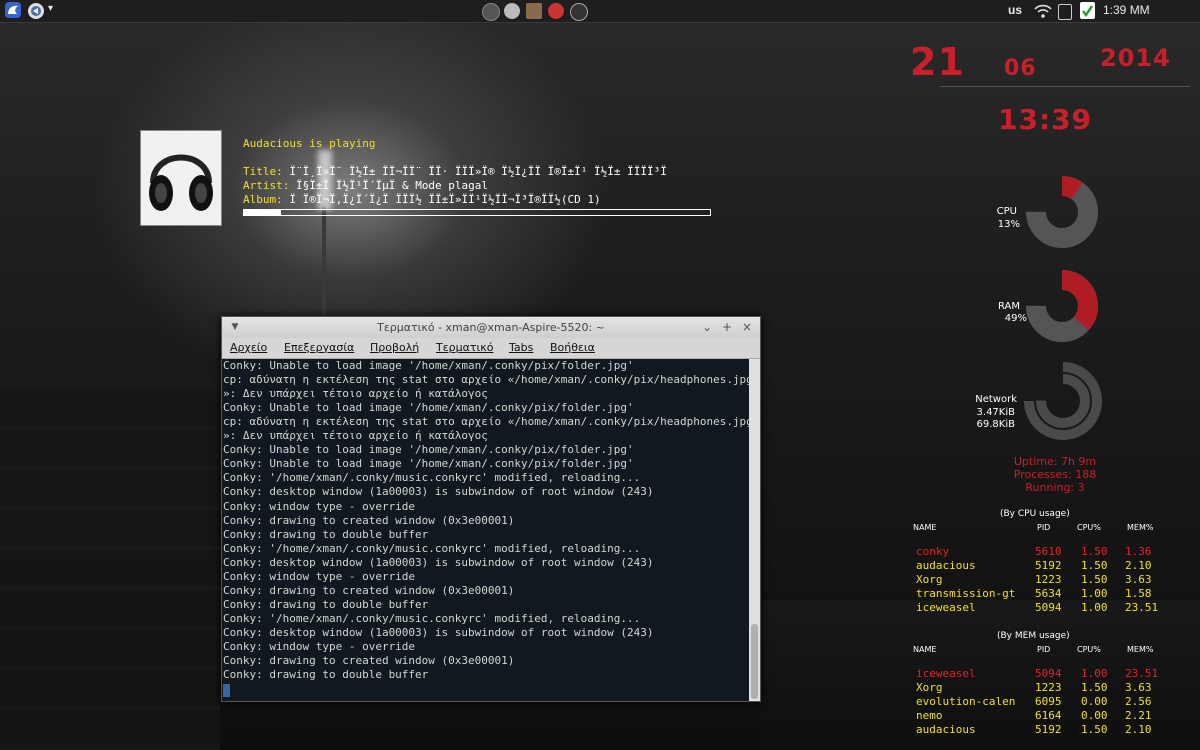  Describe the element at coordinates (110, 570) in the screenshot. I see `background-building` at that location.